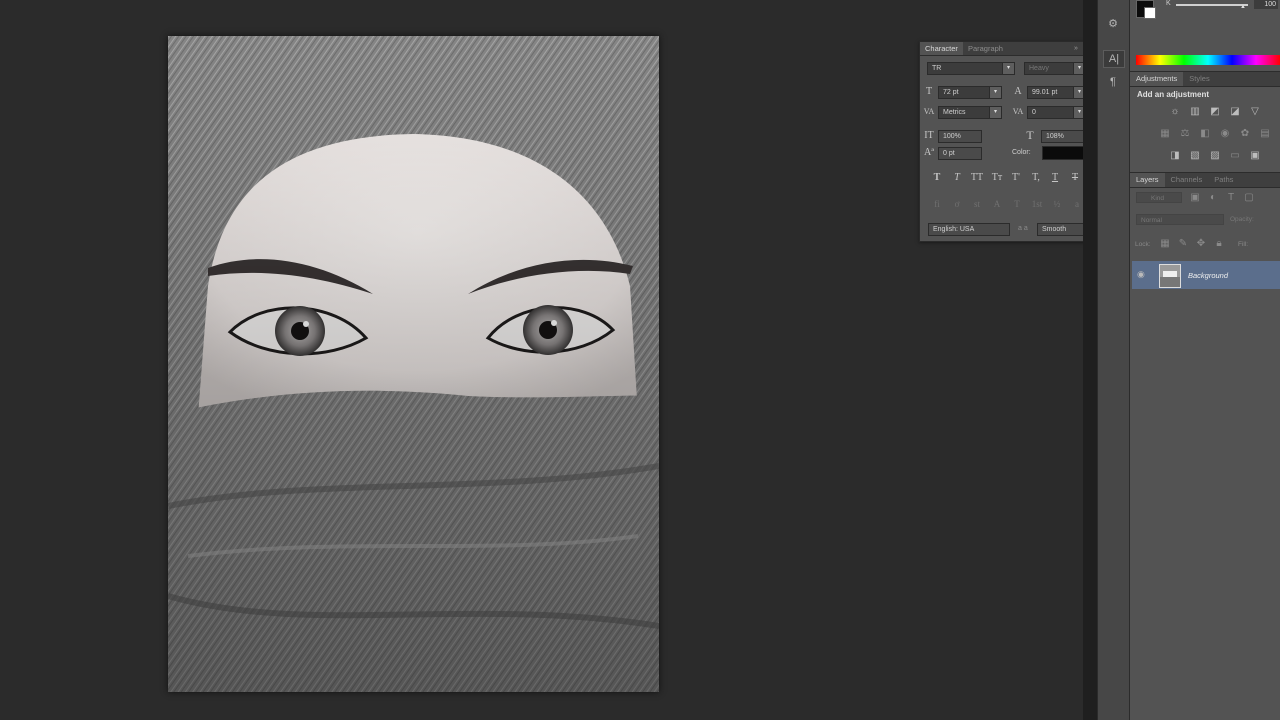 The height and width of the screenshot is (720, 1280). Describe the element at coordinates (1180, 219) in the screenshot. I see `blend-mode-dropdown: Normal` at that location.